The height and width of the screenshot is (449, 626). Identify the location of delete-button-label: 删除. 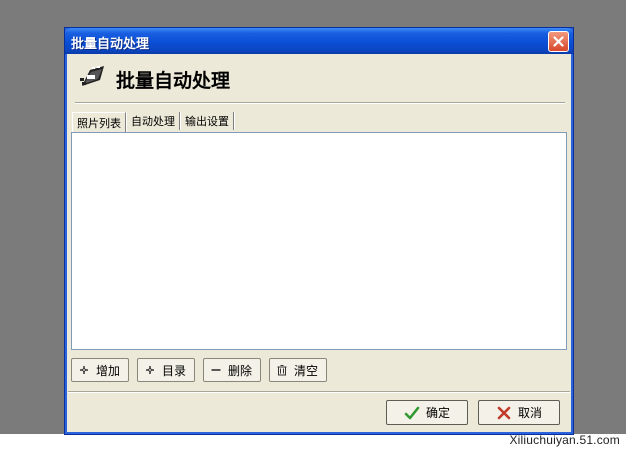
(240, 370).